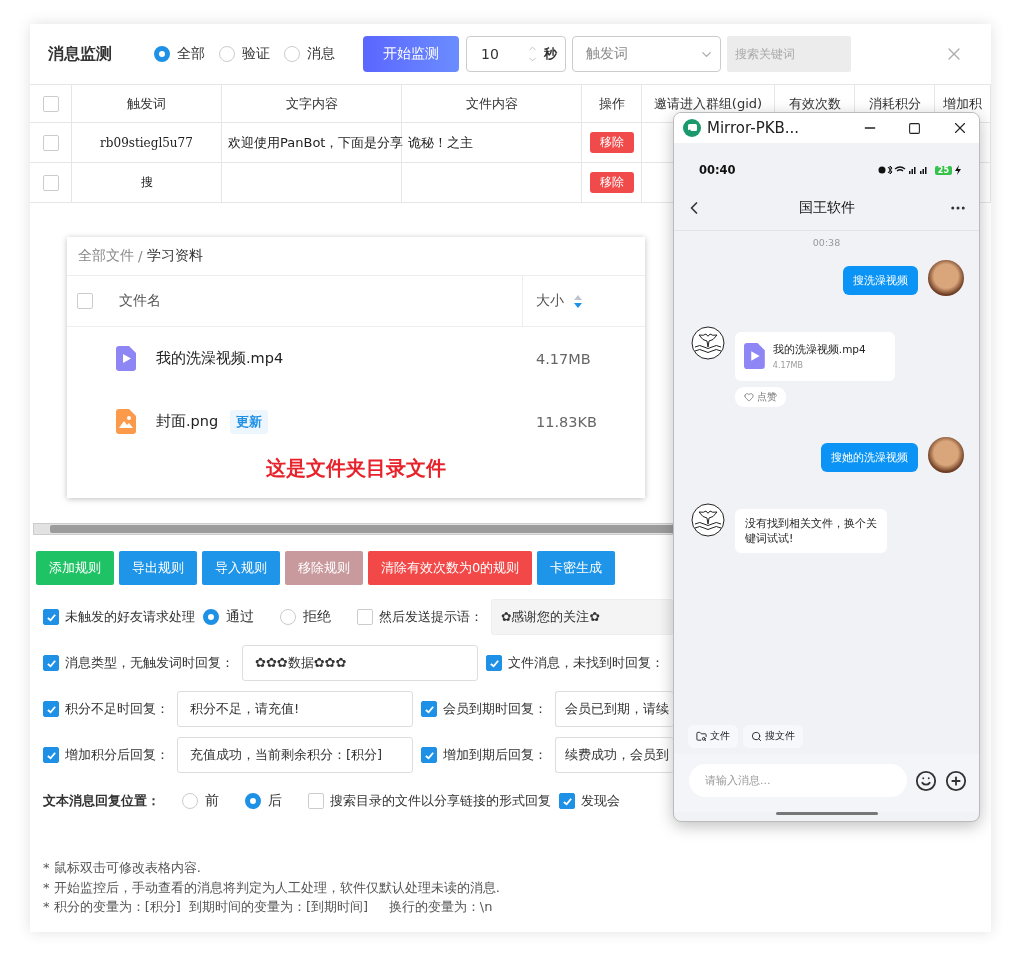 The height and width of the screenshot is (964, 1021). Describe the element at coordinates (268, 907) in the screenshot. I see `note-text: * 积分的变量为：[积分] 到期时间的变量为：[到期时间] 换行的变量为：\n` at that location.